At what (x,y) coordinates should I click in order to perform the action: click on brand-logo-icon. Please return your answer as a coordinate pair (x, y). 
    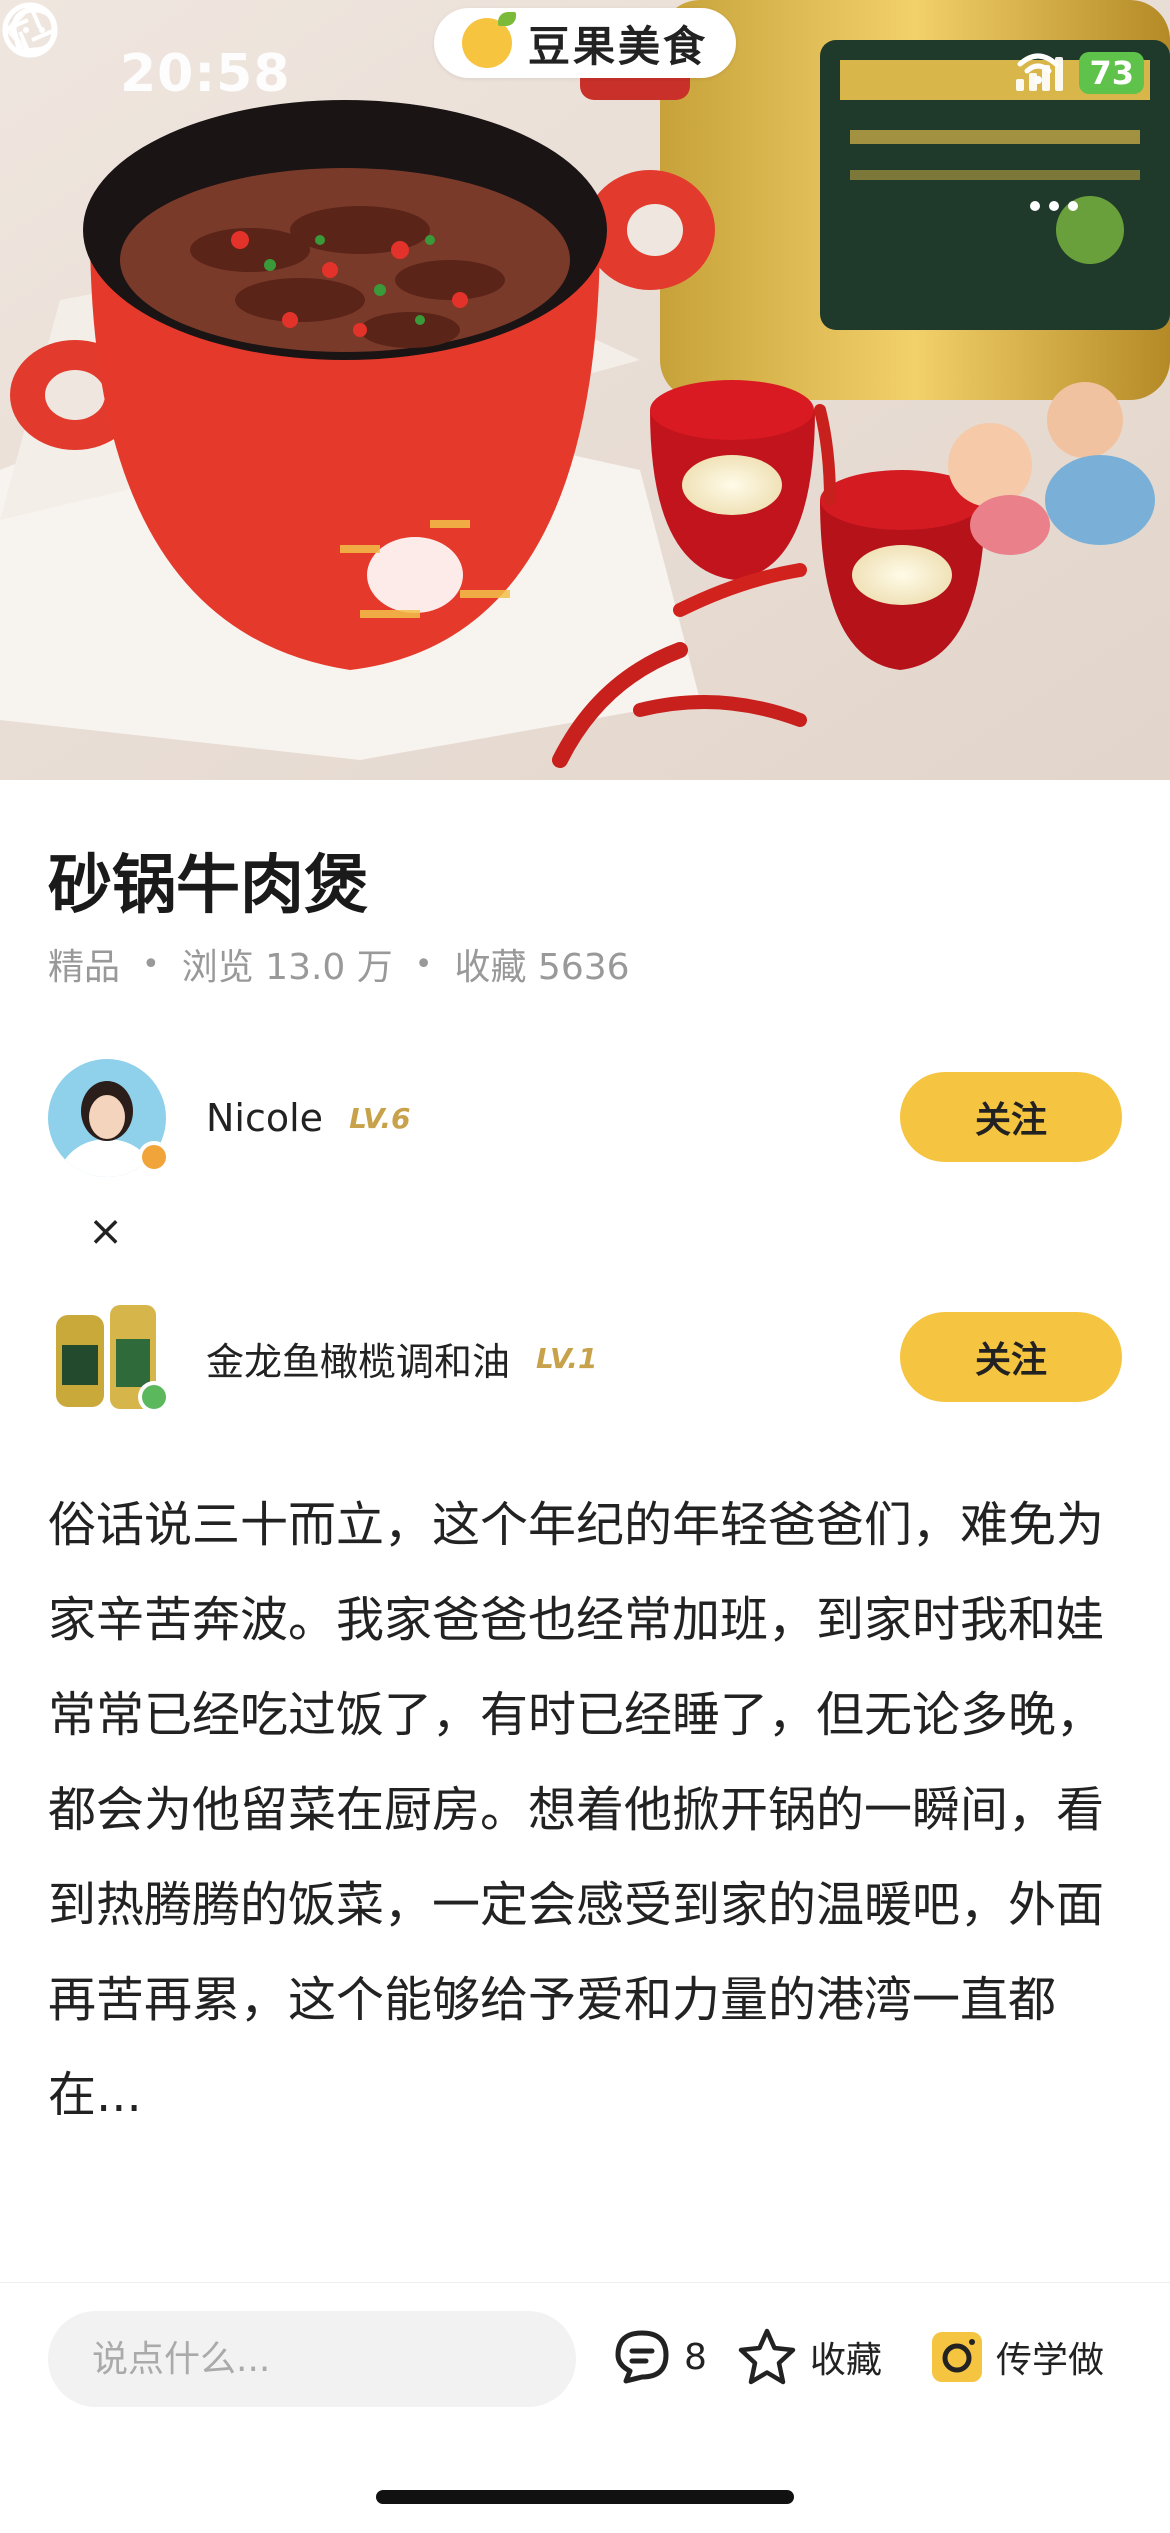
    Looking at the image, I should click on (488, 40).